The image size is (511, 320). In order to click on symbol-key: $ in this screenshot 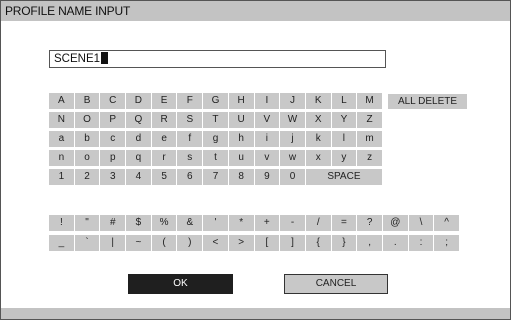, I will do `click(139, 223)`.